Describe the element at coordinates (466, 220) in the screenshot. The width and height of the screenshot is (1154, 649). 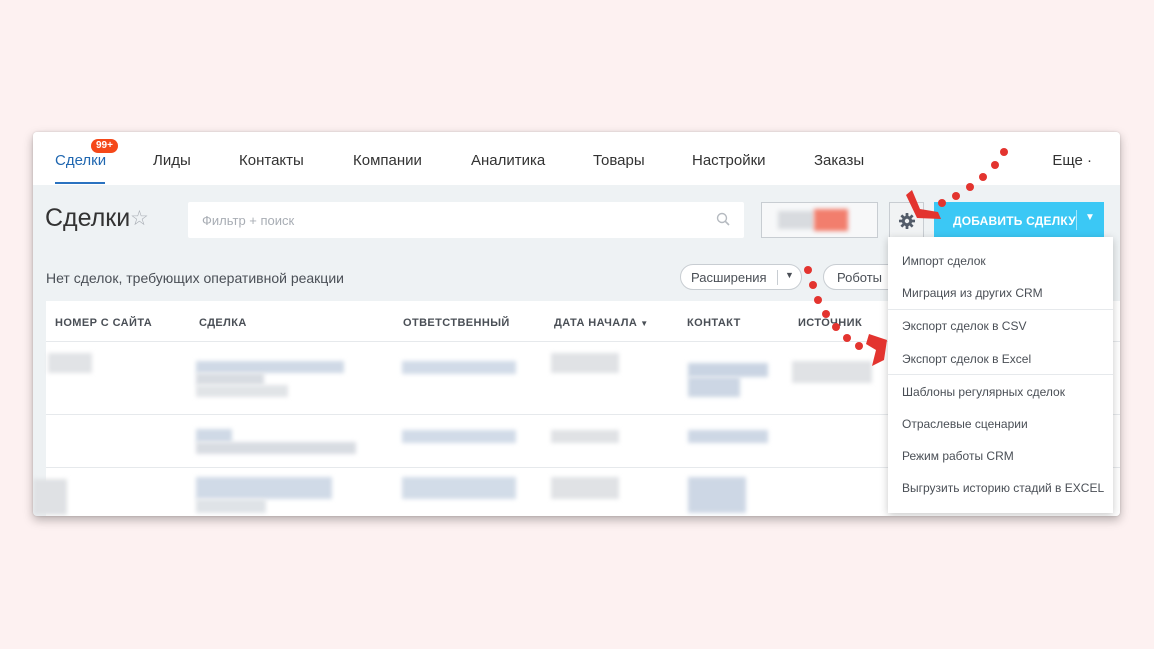
I see `search-input: Фильтр + поиск` at that location.